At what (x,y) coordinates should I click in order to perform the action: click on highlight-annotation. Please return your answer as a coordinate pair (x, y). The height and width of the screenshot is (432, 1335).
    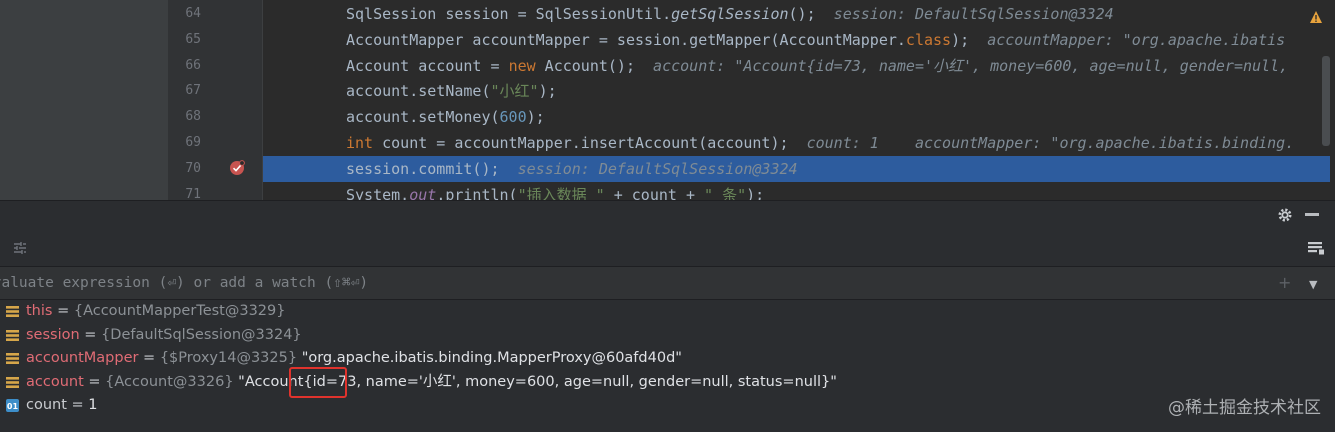
    Looking at the image, I should click on (318, 382).